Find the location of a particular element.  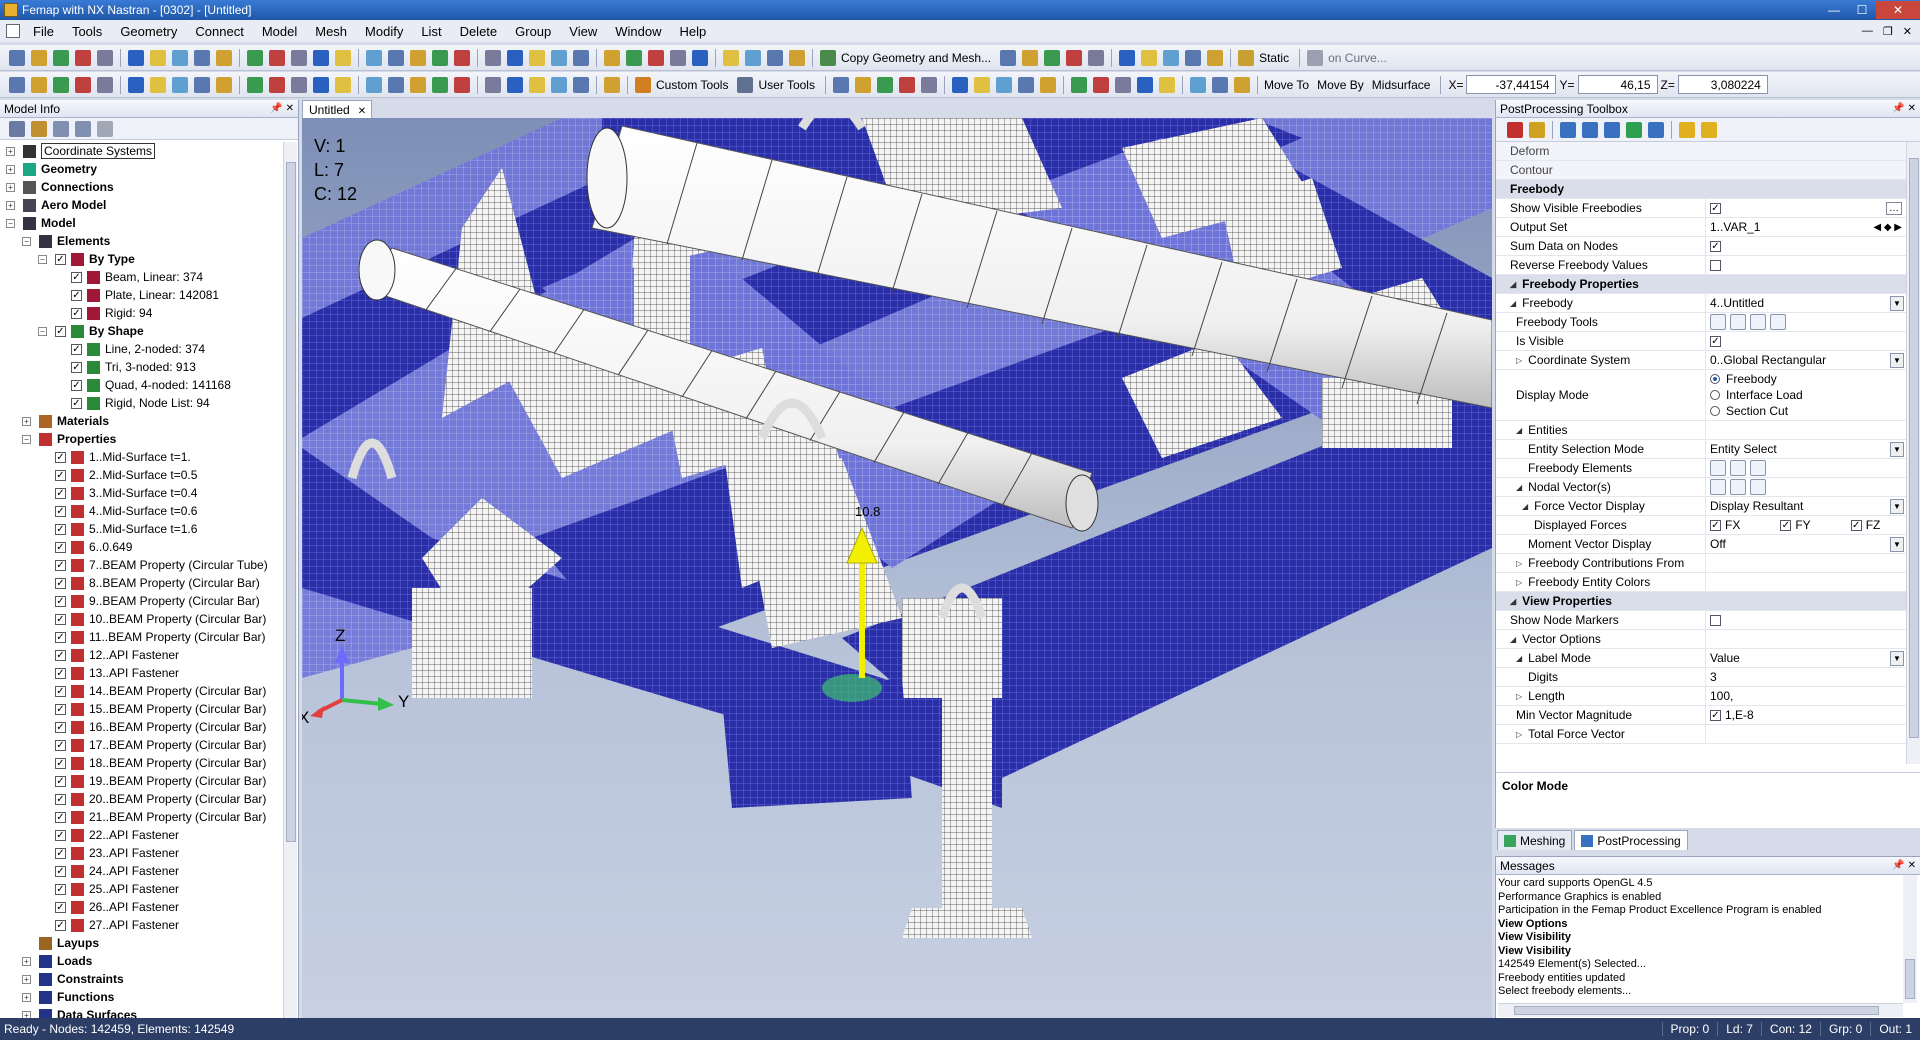

tree-item: + Constraints is located at coordinates (141, 979).